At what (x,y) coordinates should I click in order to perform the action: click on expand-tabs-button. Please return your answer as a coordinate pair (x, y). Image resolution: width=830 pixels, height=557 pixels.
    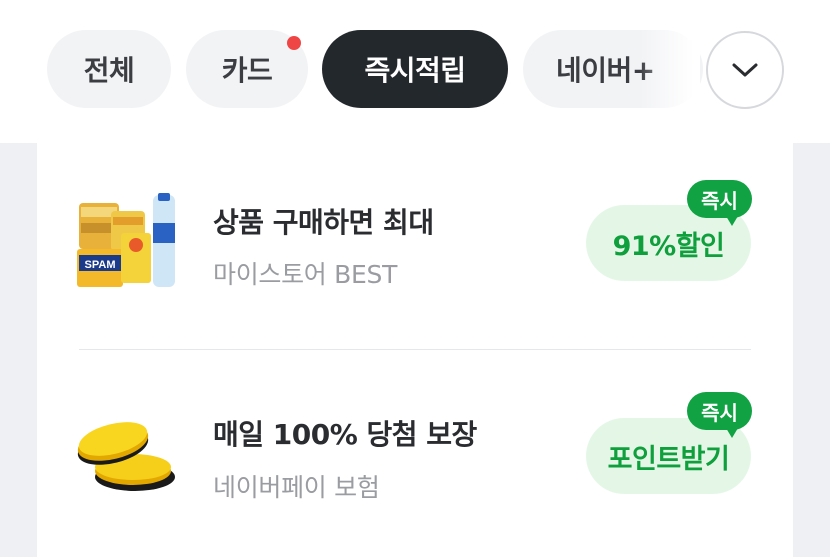
    Looking at the image, I should click on (745, 70).